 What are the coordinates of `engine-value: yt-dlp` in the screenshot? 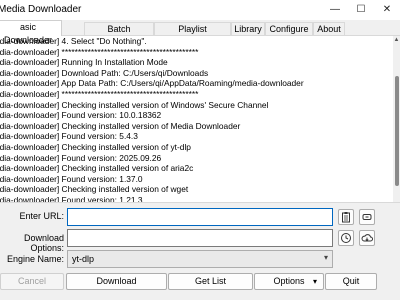 It's located at (83, 259).